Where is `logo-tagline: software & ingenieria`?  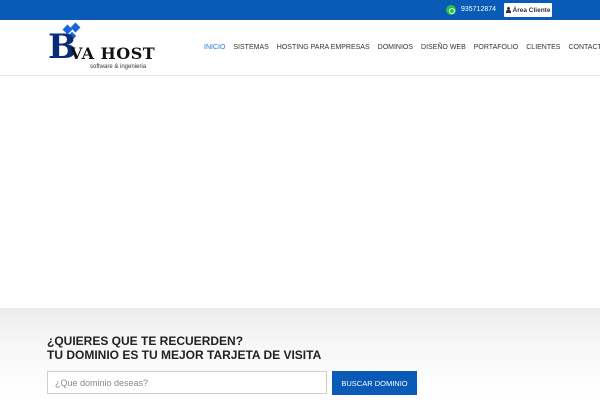
logo-tagline: software & ingenieria is located at coordinates (118, 67).